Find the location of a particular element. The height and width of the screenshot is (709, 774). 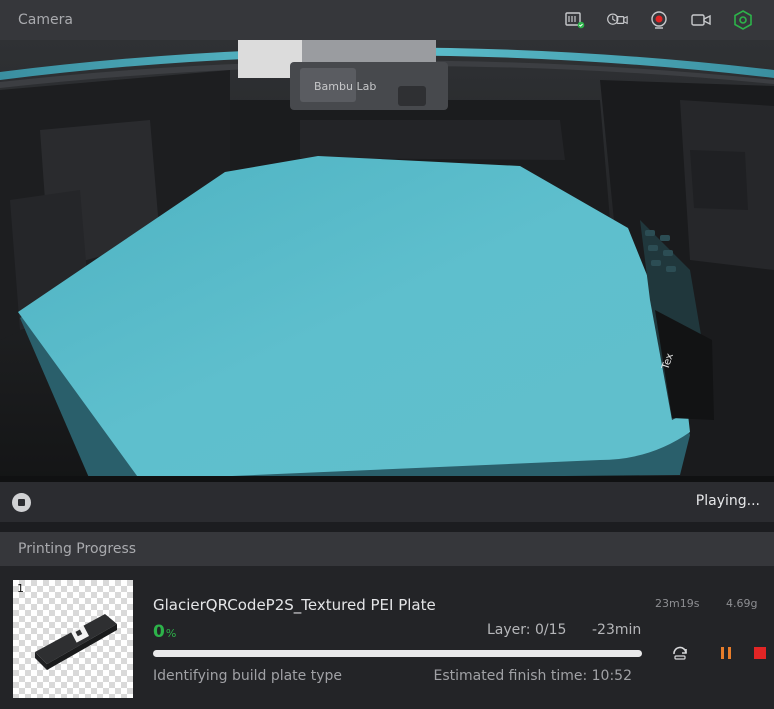

recording-icon is located at coordinates (659, 20).